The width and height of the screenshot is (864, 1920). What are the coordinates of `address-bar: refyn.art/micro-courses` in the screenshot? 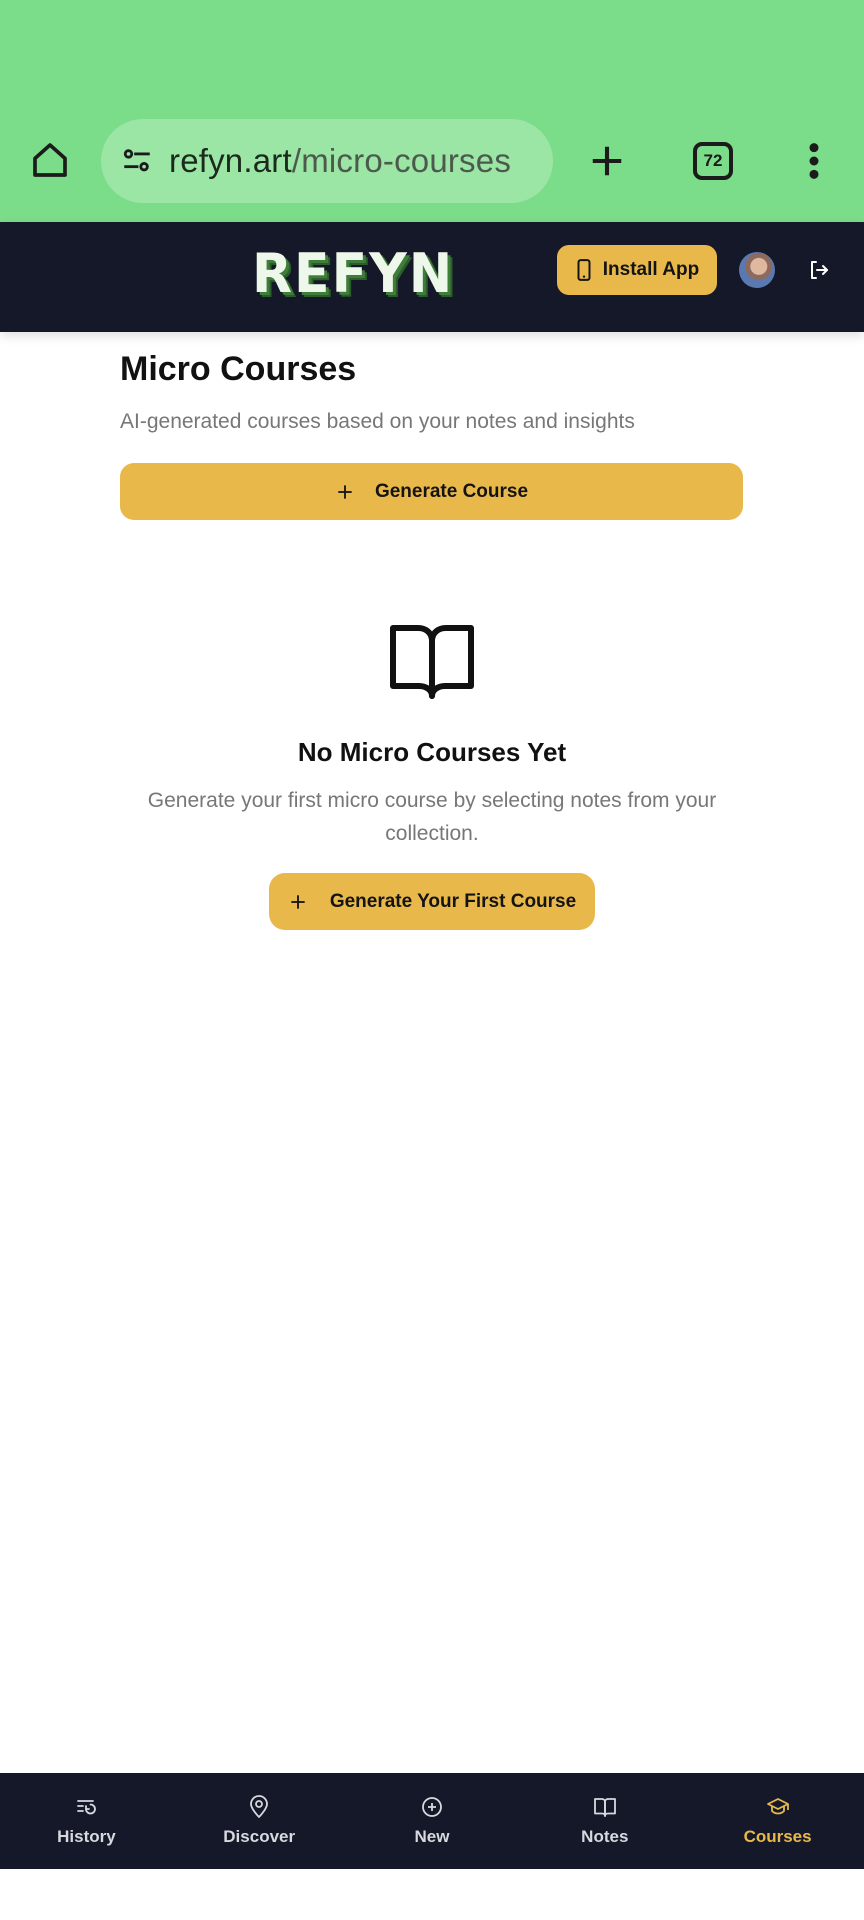 It's located at (327, 161).